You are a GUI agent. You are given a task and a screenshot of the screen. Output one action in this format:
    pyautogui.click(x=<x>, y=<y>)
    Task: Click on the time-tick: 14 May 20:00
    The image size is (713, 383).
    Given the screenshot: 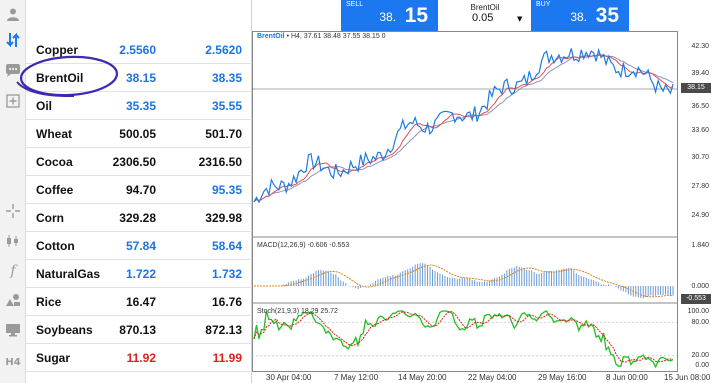 What is the action you would take?
    pyautogui.click(x=422, y=377)
    